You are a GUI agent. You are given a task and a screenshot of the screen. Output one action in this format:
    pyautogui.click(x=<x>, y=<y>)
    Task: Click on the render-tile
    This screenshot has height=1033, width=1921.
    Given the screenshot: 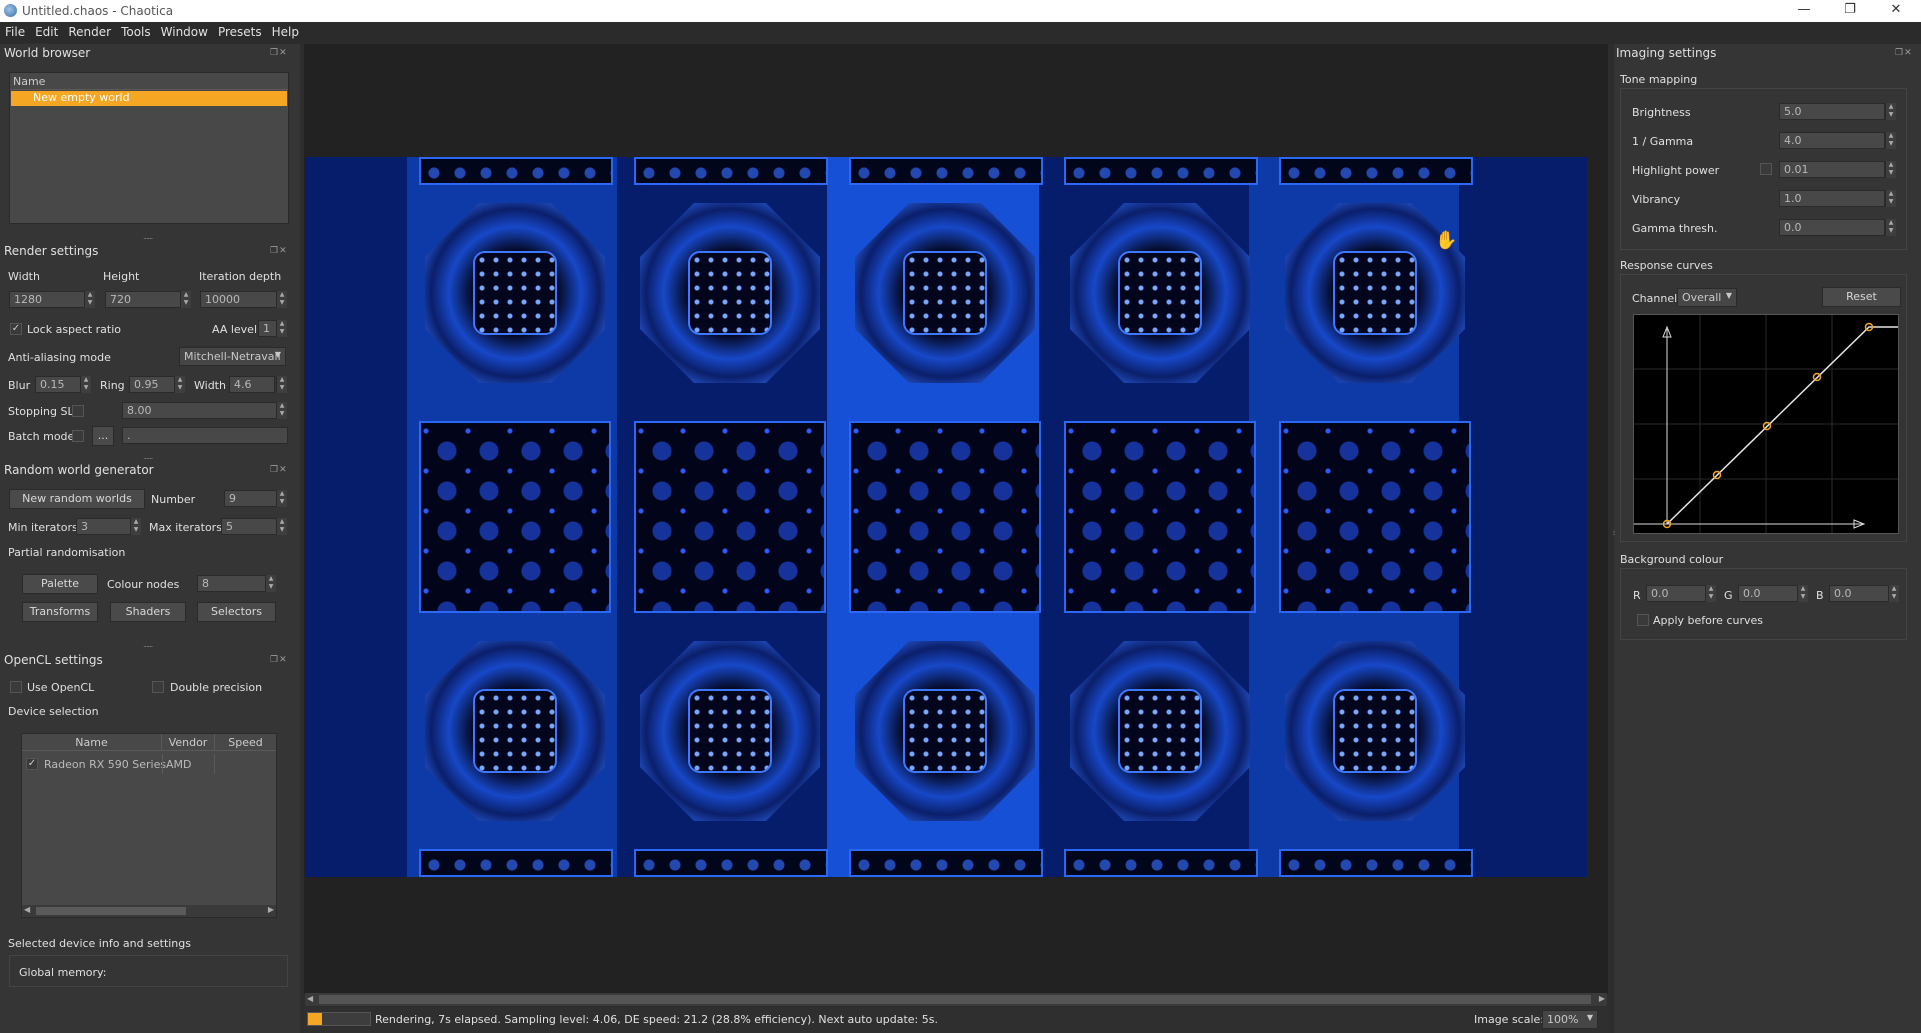 What is the action you would take?
    pyautogui.click(x=730, y=731)
    